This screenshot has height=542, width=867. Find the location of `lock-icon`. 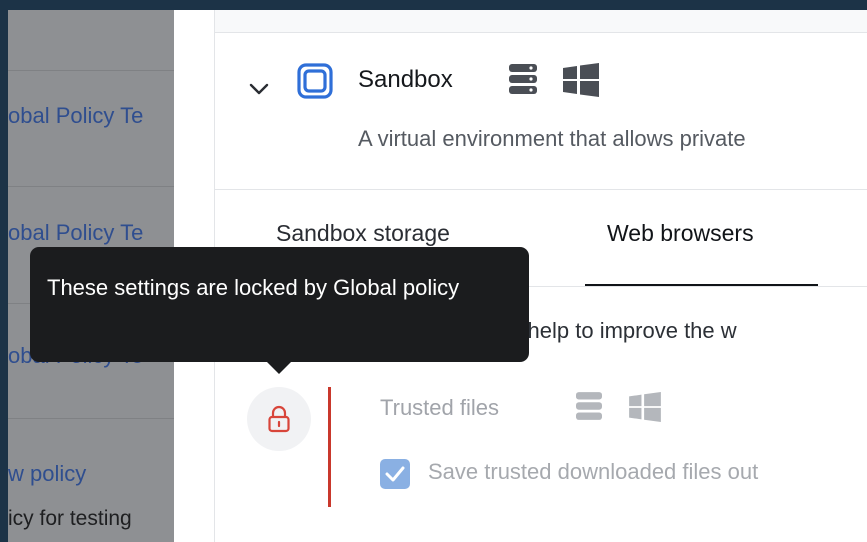

lock-icon is located at coordinates (279, 419).